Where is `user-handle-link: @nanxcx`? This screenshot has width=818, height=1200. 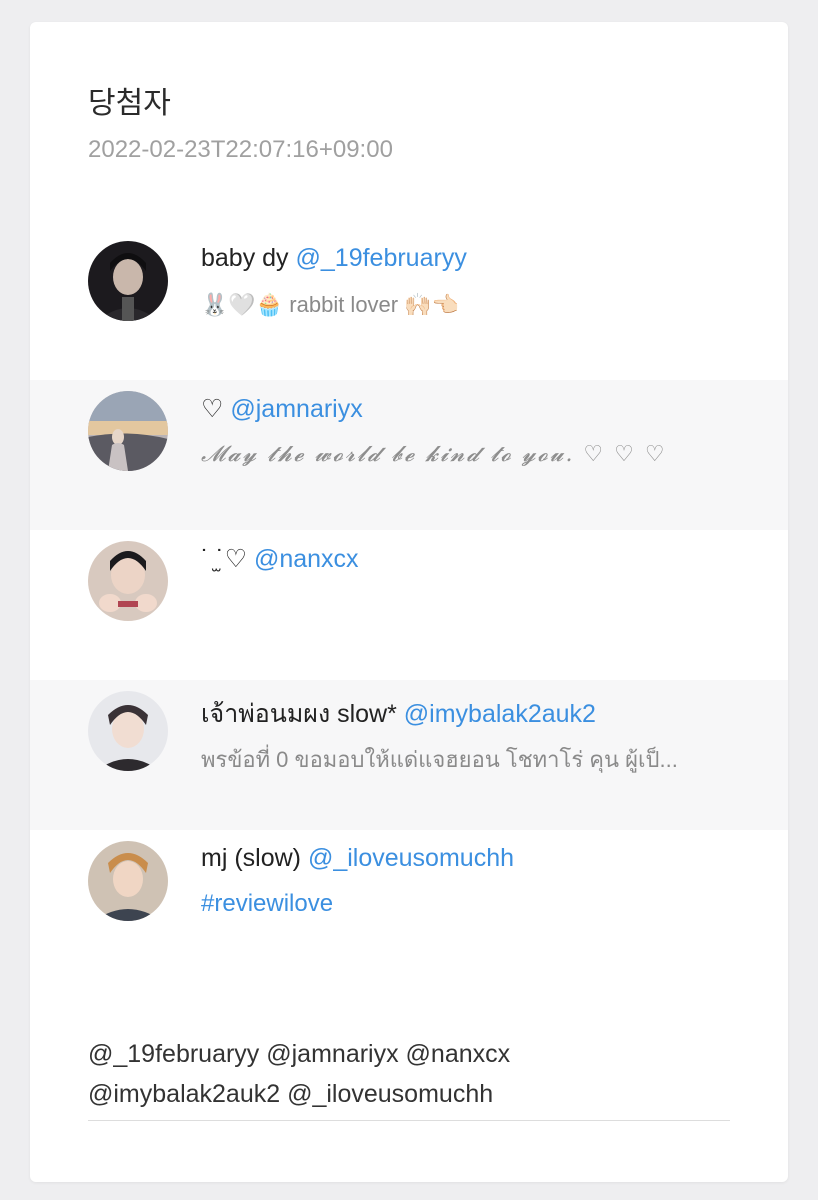
user-handle-link: @nanxcx is located at coordinates (306, 559).